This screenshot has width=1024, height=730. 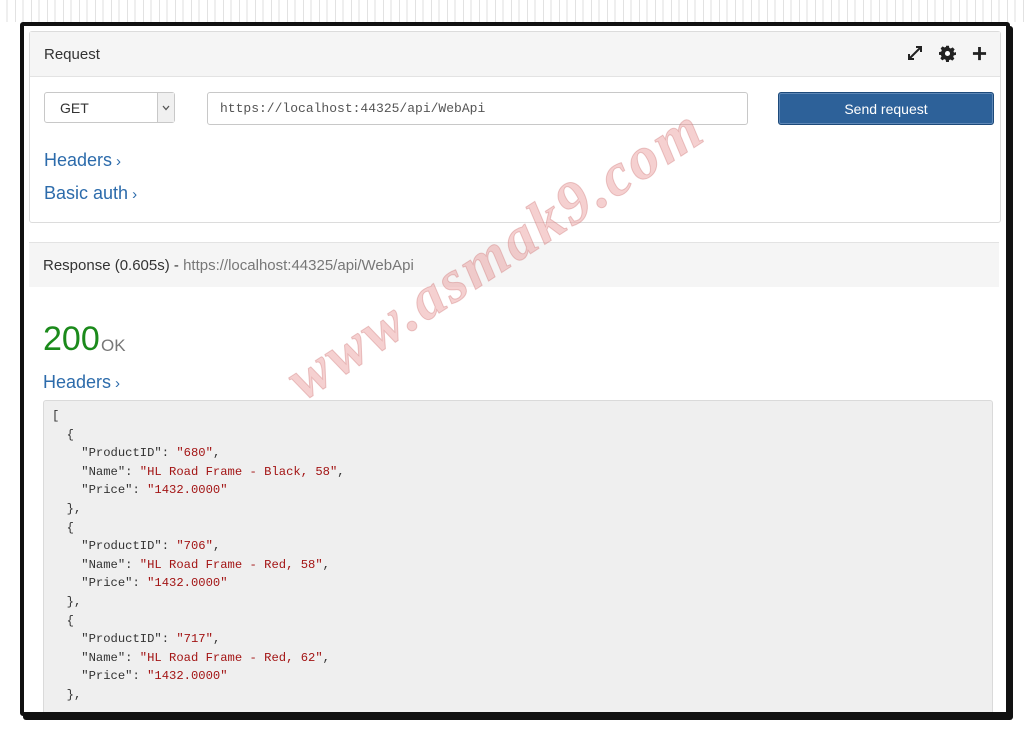 What do you see at coordinates (109, 107) in the screenshot?
I see `method-select: GET` at bounding box center [109, 107].